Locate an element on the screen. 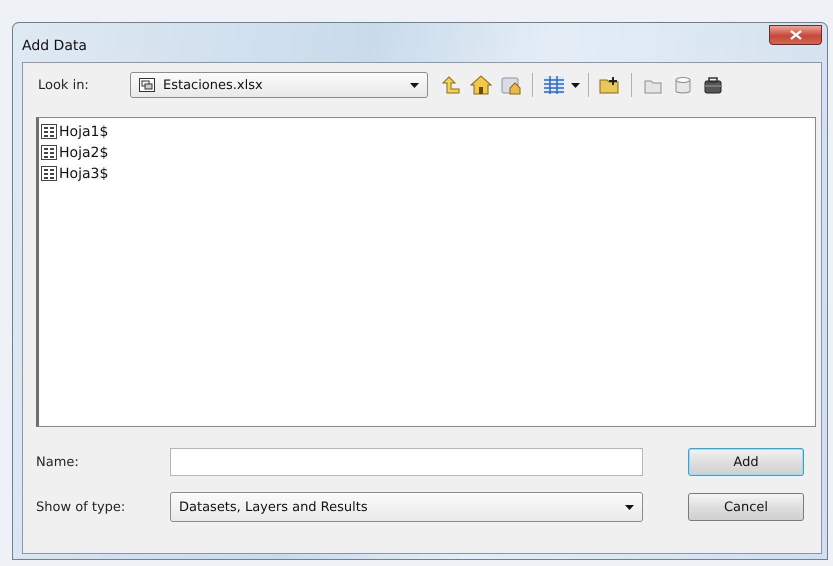  cylinder-icon is located at coordinates (683, 85).